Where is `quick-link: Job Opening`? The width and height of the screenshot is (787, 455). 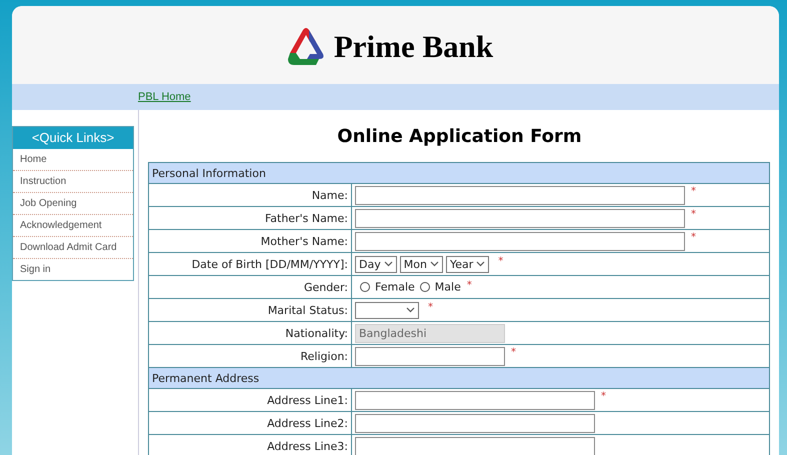 quick-link: Job Opening is located at coordinates (73, 204).